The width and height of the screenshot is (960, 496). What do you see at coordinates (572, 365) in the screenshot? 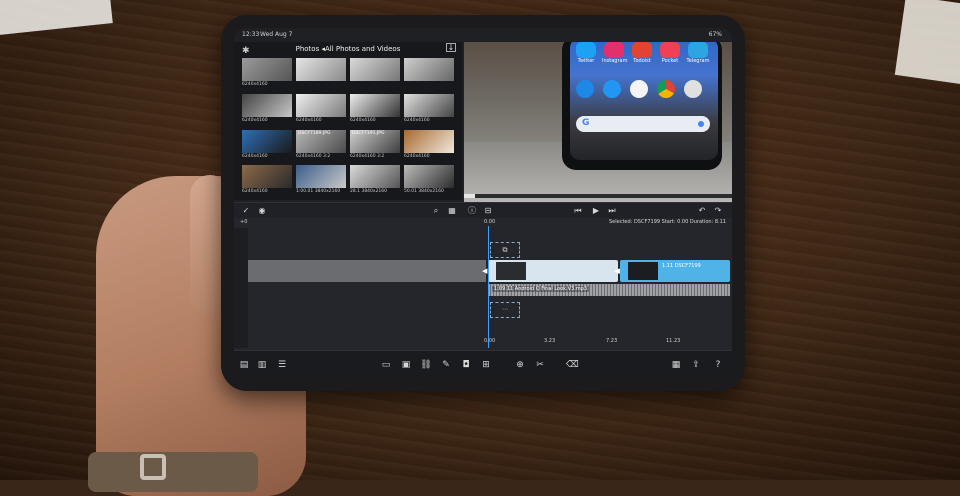
I see `delete-icon: ⌫` at bounding box center [572, 365].